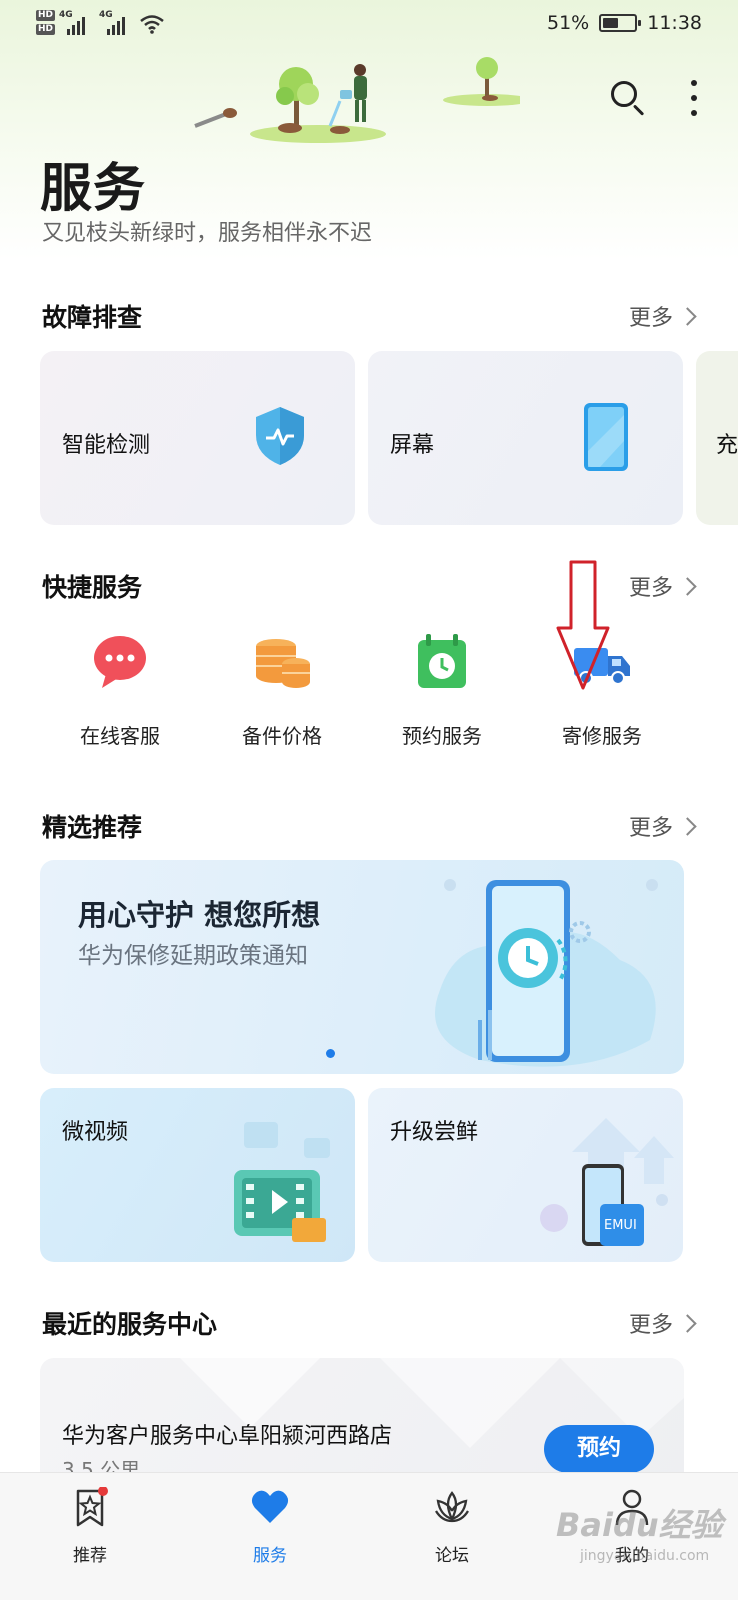 This screenshot has width=738, height=1600. I want to click on phone-screen-icon, so click(606, 437).